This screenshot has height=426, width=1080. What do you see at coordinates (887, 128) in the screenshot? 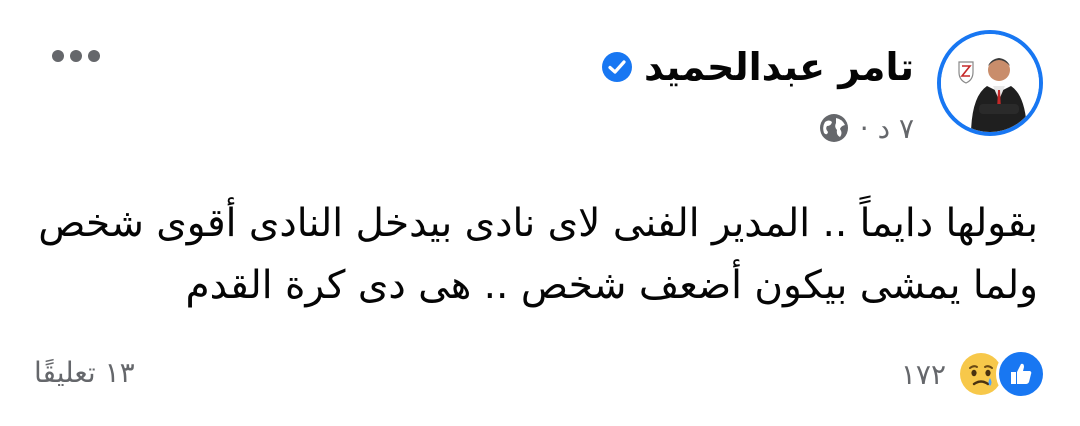
I see `post-timestamp: ٧ د ·` at bounding box center [887, 128].